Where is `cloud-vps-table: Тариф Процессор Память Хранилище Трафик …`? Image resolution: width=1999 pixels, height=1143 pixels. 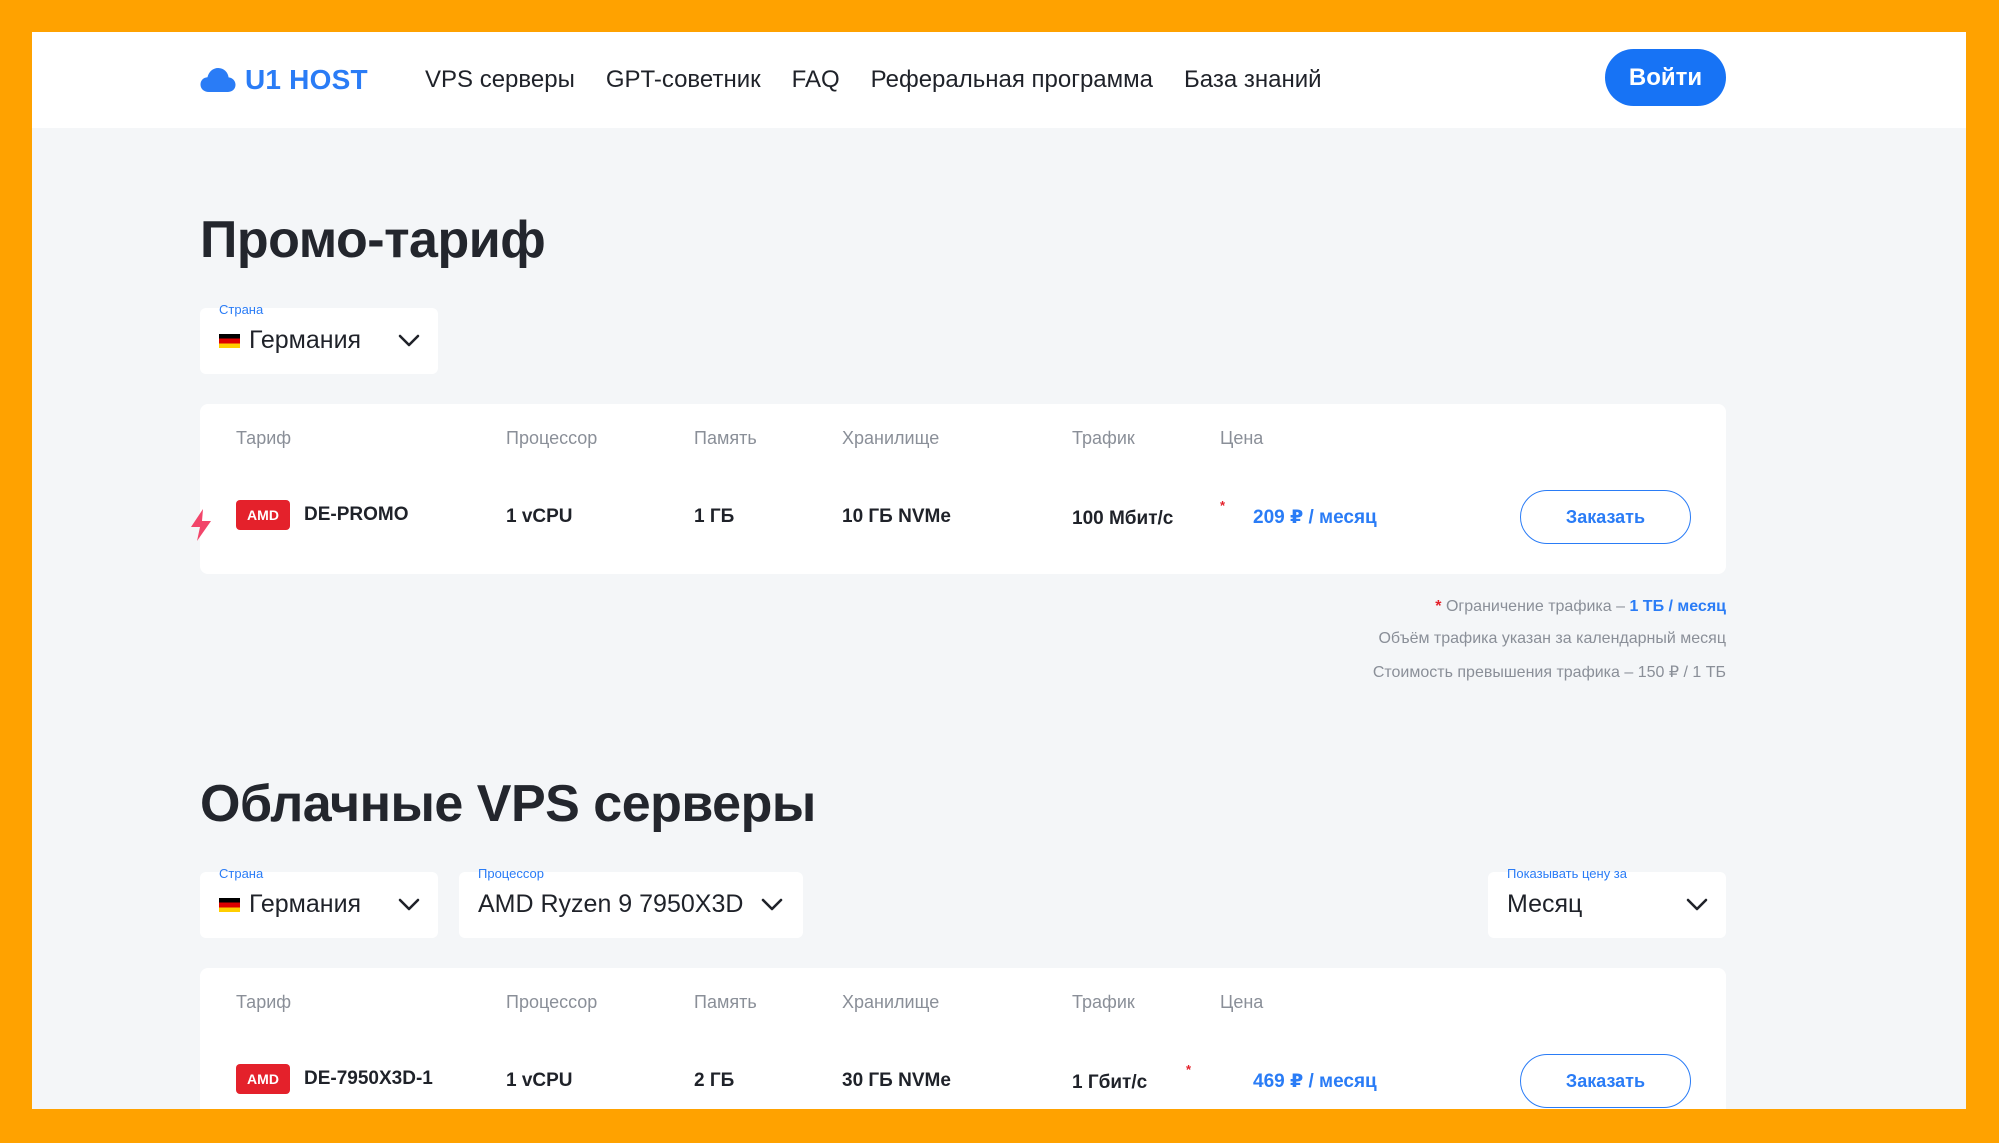 cloud-vps-table: Тариф Процессор Память Хранилище Трафик … is located at coordinates (963, 1038).